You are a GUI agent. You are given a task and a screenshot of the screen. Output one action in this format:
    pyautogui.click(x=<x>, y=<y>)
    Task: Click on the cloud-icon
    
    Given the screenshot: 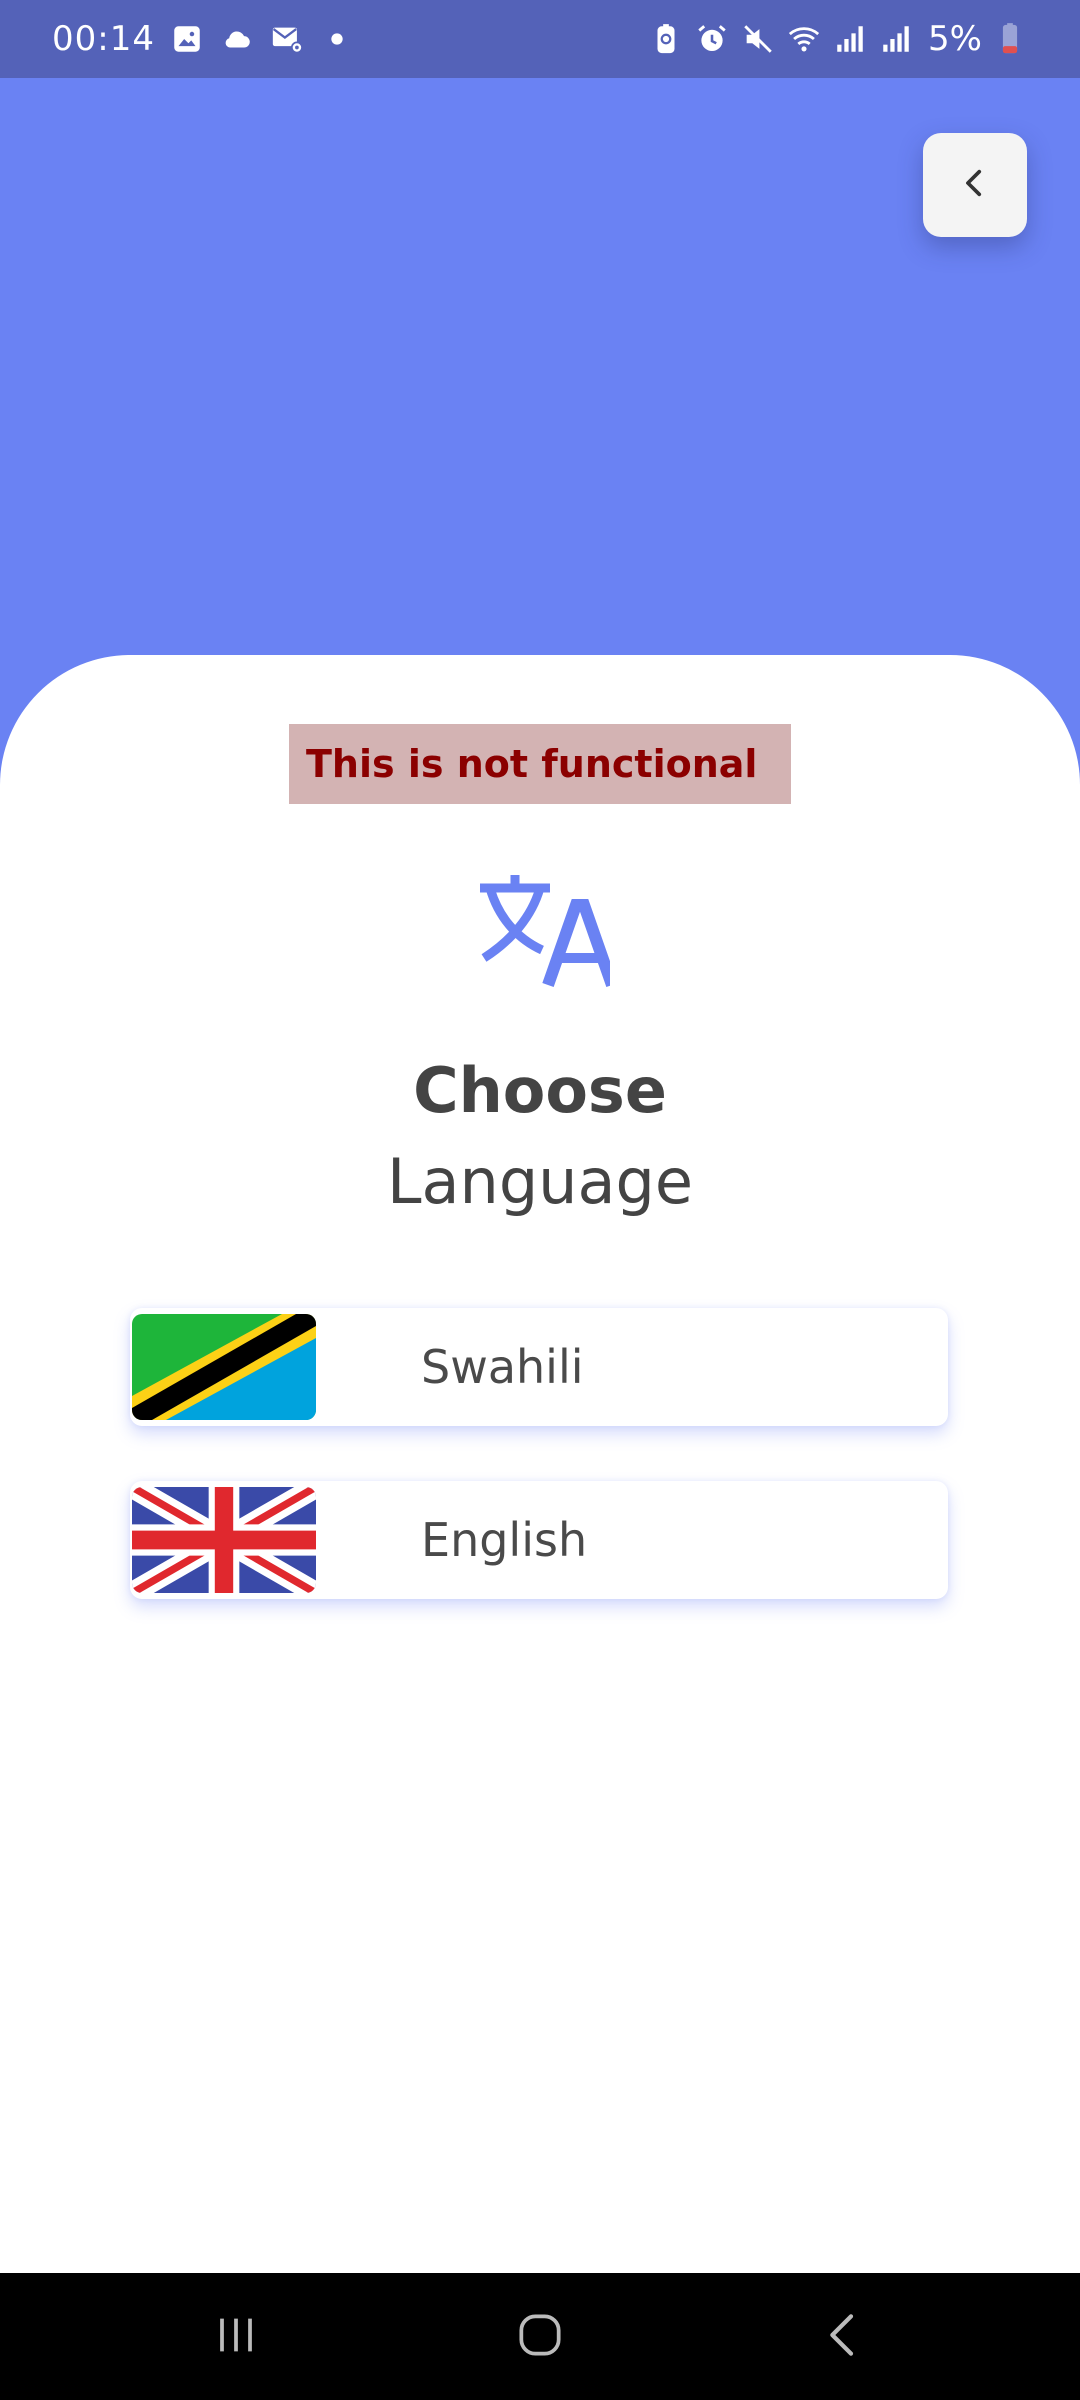 What is the action you would take?
    pyautogui.click(x=237, y=39)
    